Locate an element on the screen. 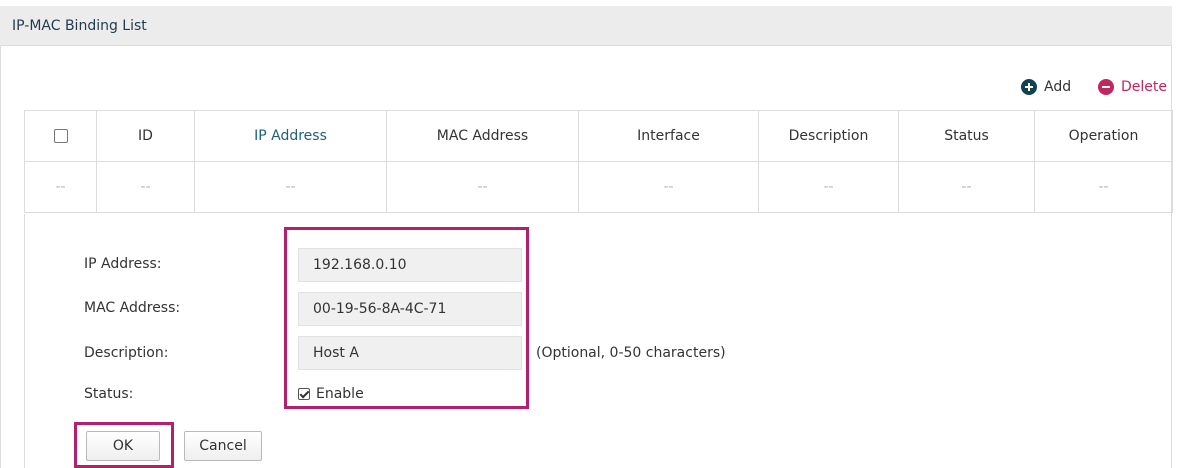 The height and width of the screenshot is (468, 1177). column-header-mac-address: MAC Address is located at coordinates (482, 136).